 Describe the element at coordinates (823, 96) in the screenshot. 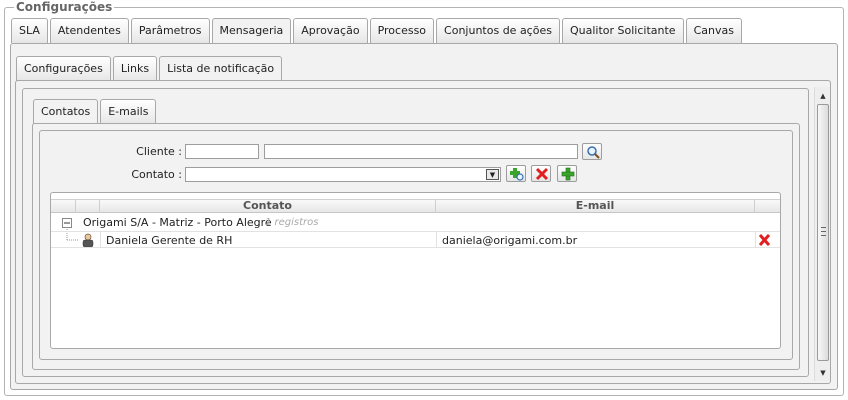

I see `scroll-up-icon: ▲` at that location.